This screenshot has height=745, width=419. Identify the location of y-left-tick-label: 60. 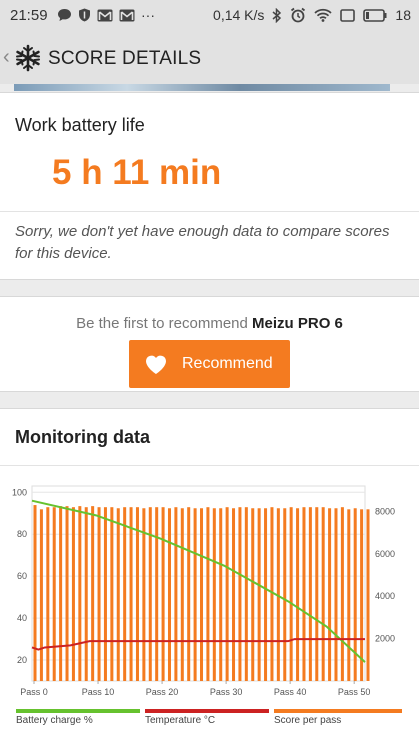
(22, 576).